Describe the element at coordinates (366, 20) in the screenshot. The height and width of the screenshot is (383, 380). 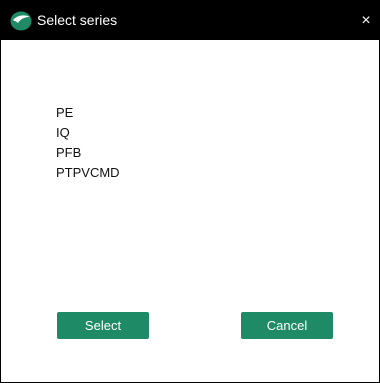
I see `close-button: ×` at that location.